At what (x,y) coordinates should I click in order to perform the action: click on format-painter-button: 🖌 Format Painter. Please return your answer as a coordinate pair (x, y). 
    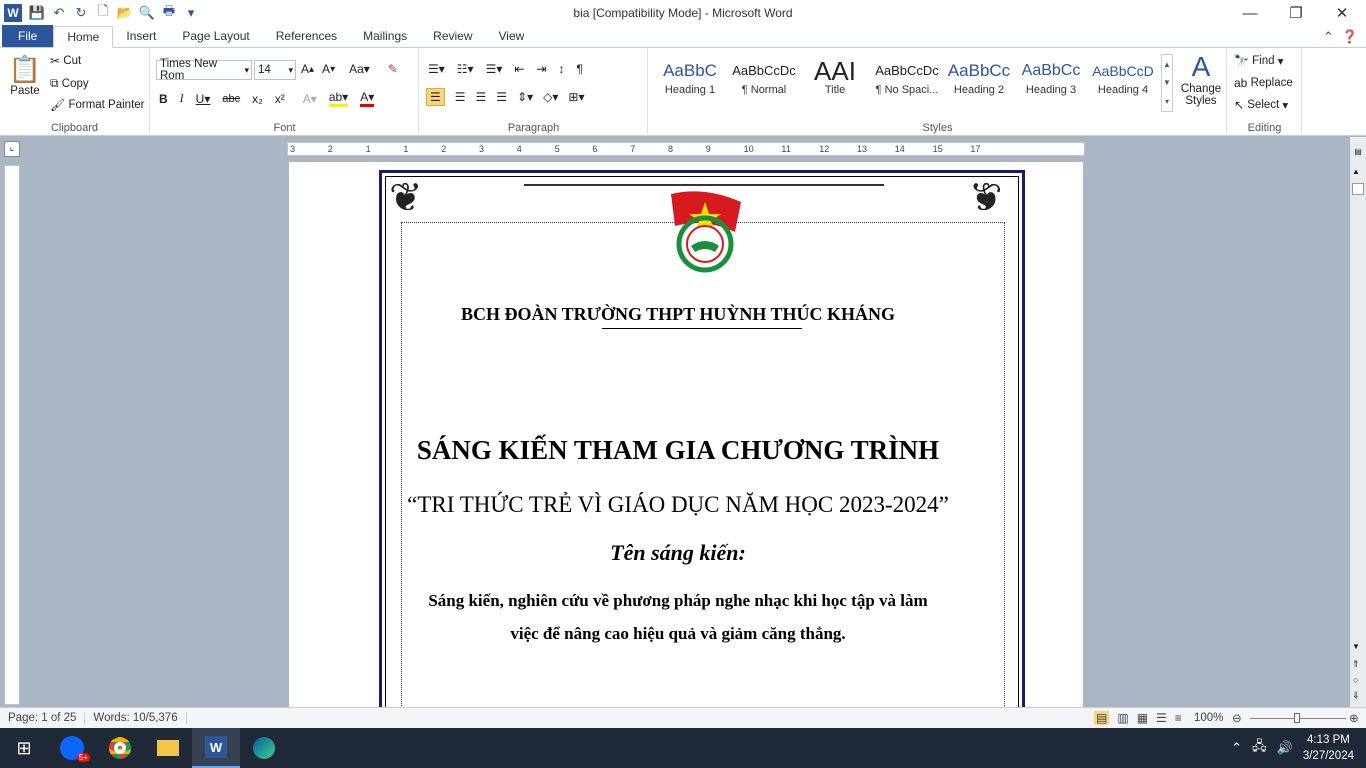
    Looking at the image, I should click on (97, 105).